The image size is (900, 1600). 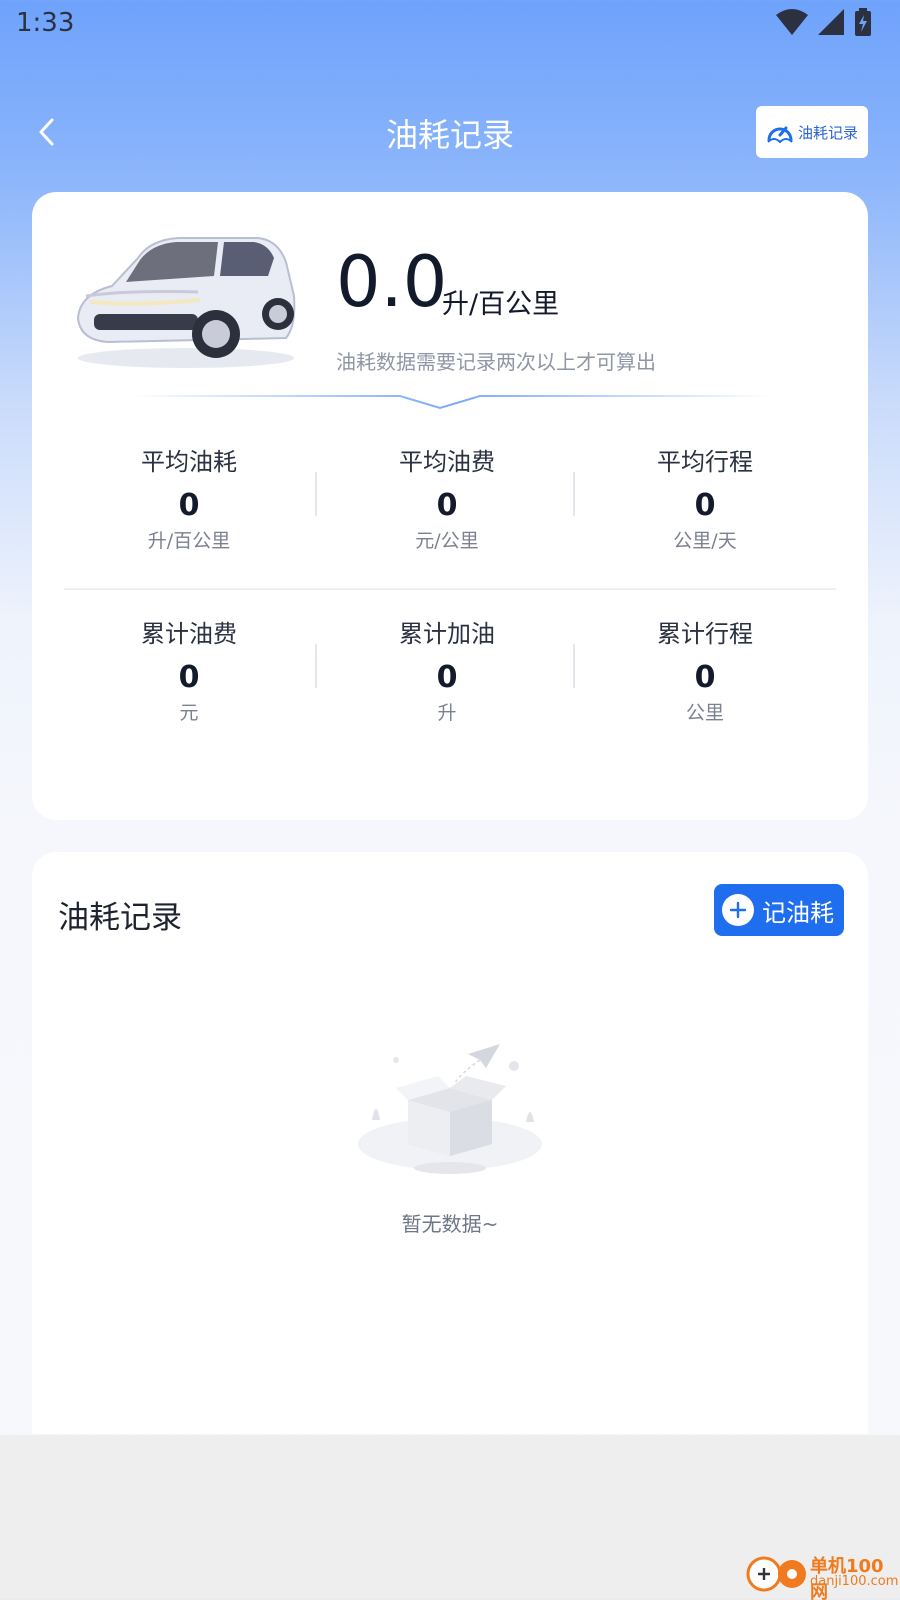 What do you see at coordinates (854, 1581) in the screenshot?
I see `watermark-url: danji100.com` at bounding box center [854, 1581].